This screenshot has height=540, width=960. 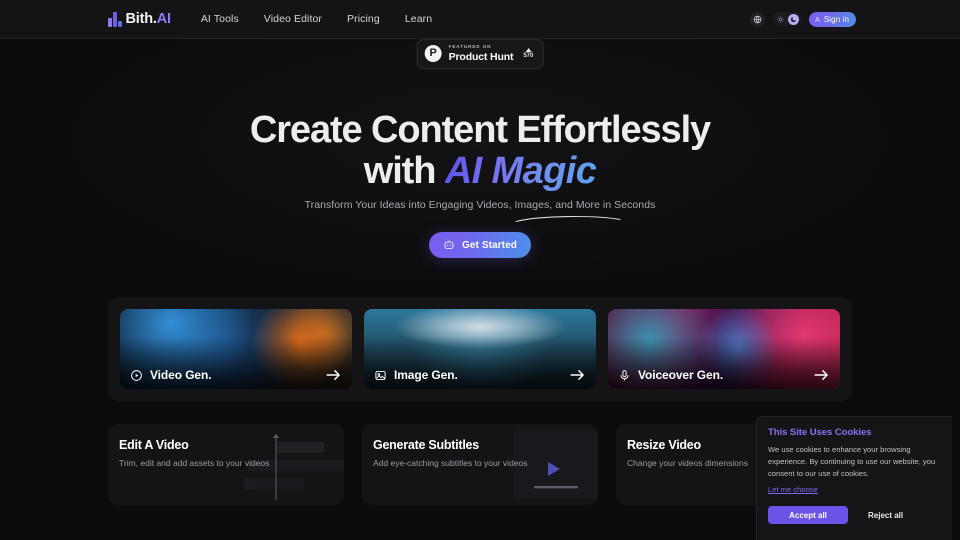 I want to click on user-icon, so click(x=817, y=19).